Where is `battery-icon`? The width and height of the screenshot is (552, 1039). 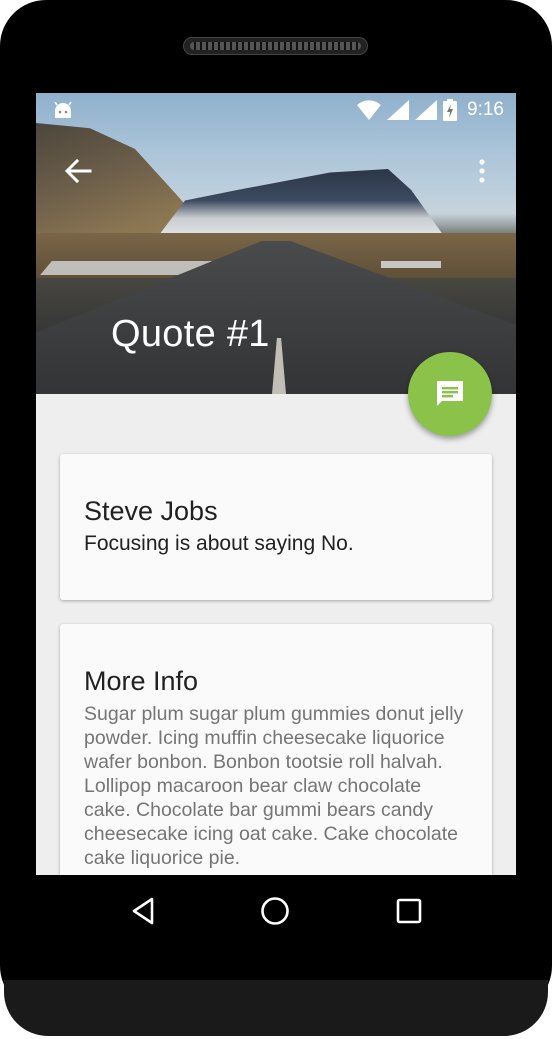 battery-icon is located at coordinates (450, 110).